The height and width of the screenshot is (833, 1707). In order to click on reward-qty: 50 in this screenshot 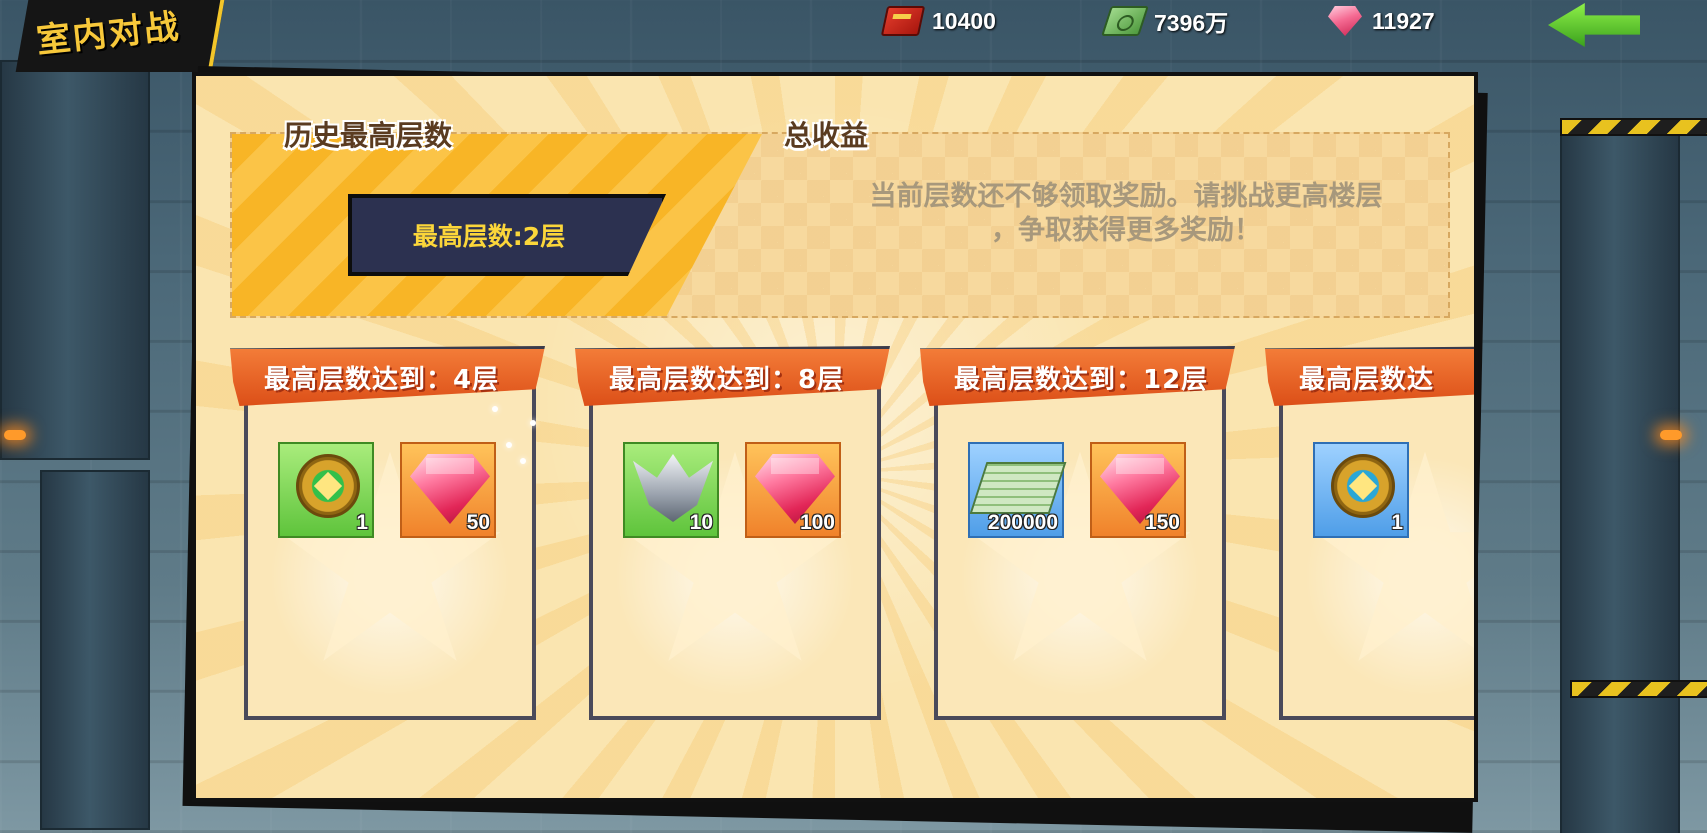, I will do `click(478, 522)`.